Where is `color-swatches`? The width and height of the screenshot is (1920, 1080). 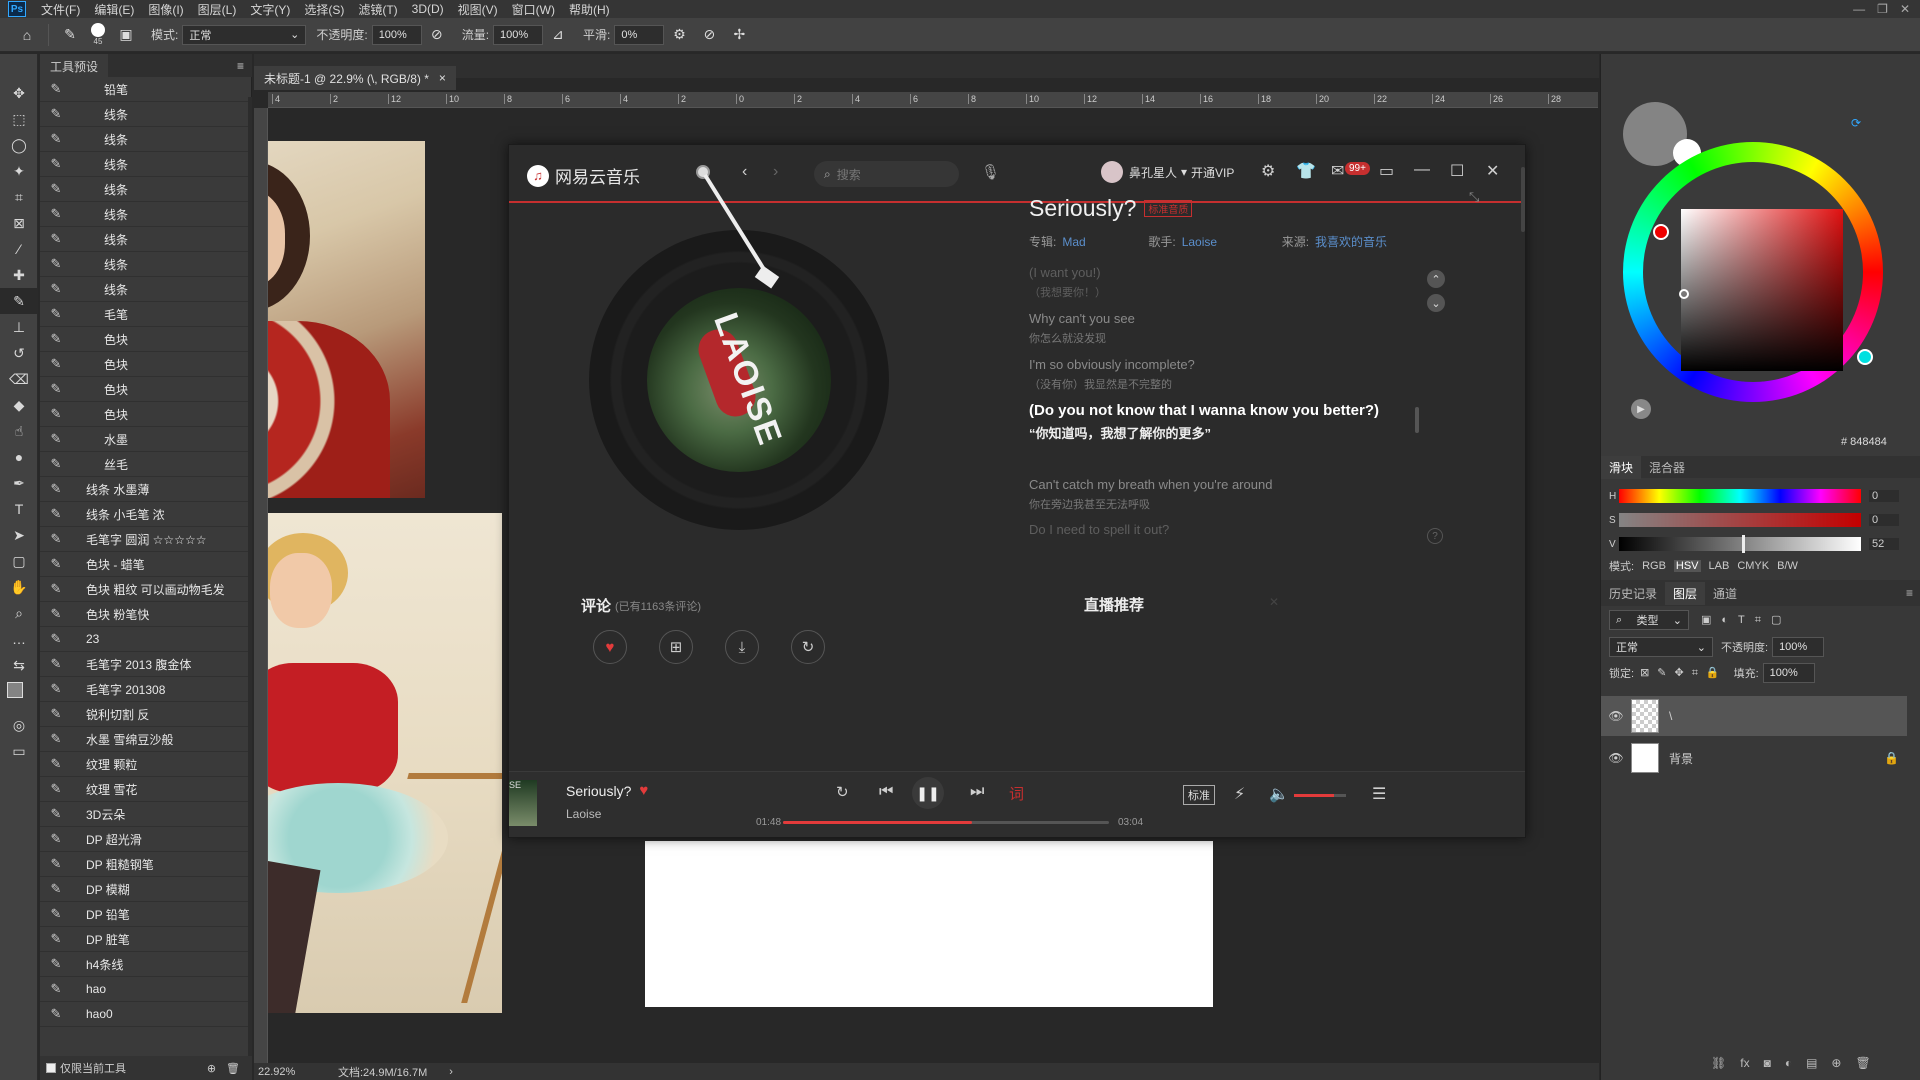
color-swatches is located at coordinates (18, 695).